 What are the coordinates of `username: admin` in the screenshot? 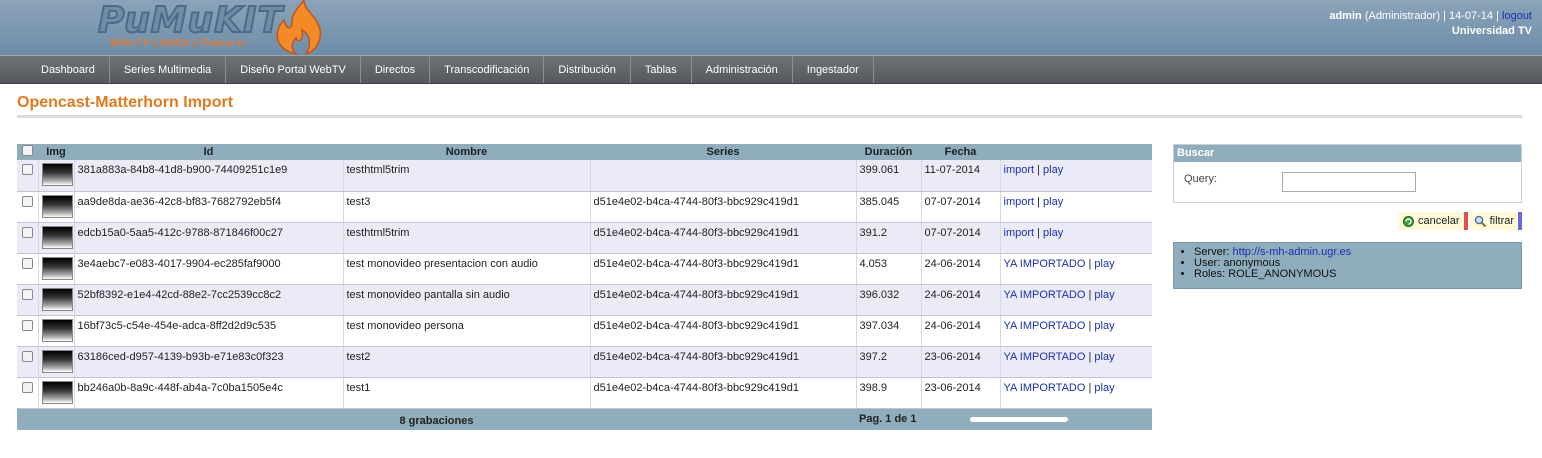 It's located at (1345, 16).